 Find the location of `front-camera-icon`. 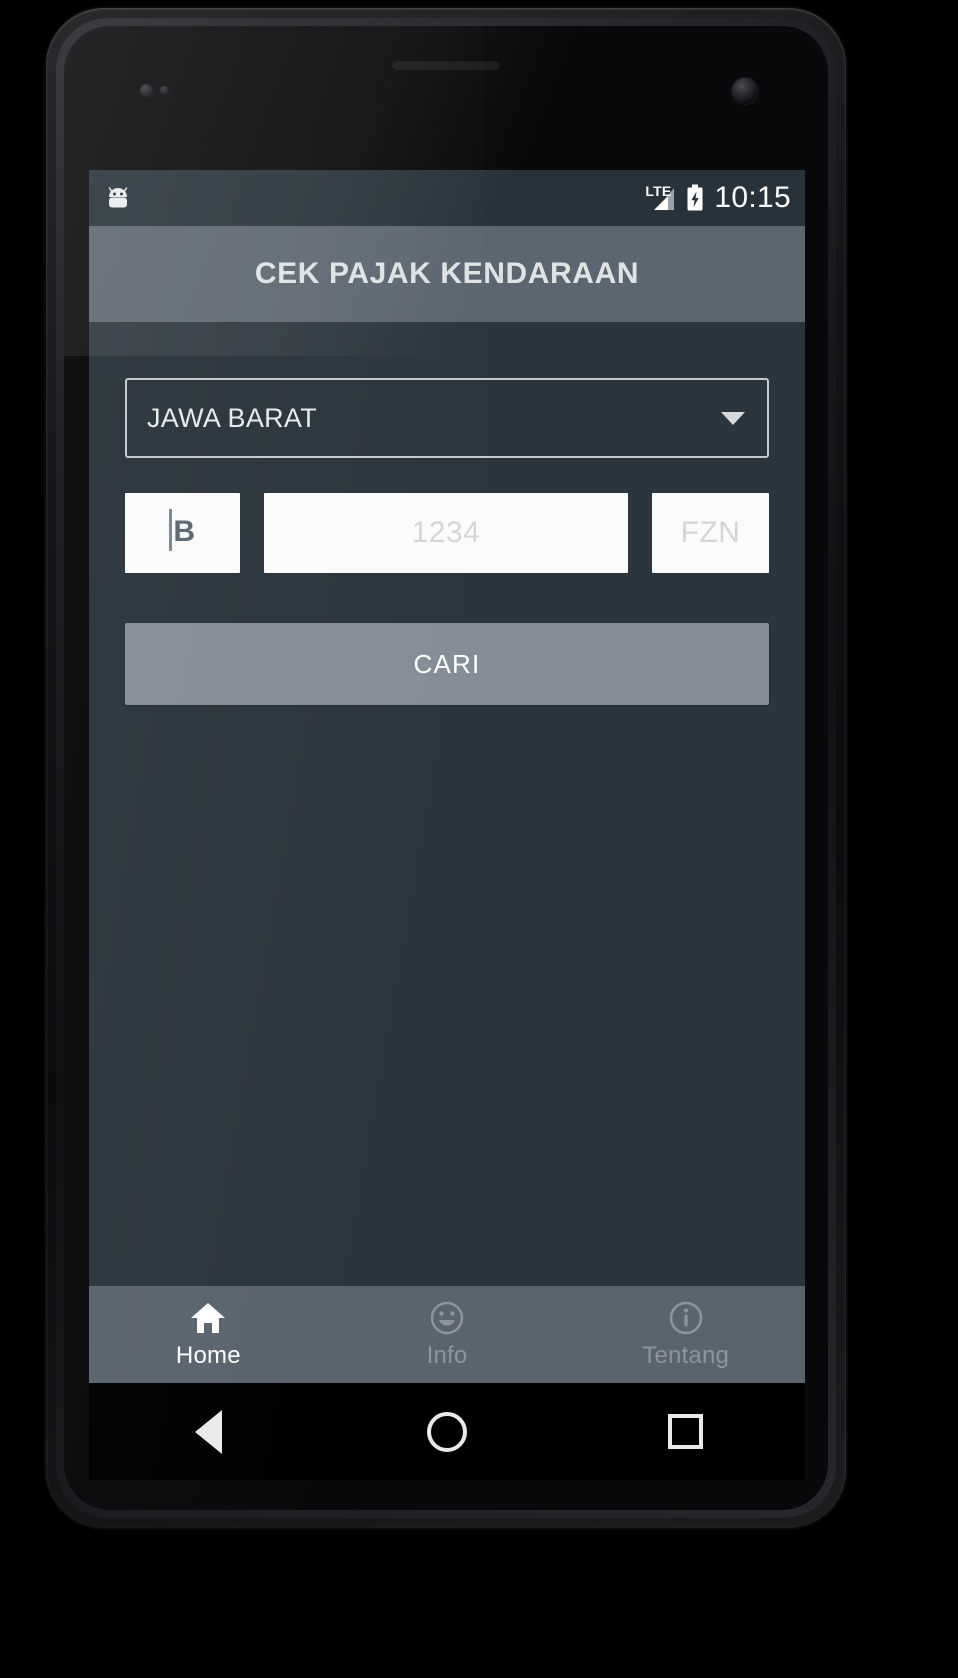

front-camera-icon is located at coordinates (745, 91).